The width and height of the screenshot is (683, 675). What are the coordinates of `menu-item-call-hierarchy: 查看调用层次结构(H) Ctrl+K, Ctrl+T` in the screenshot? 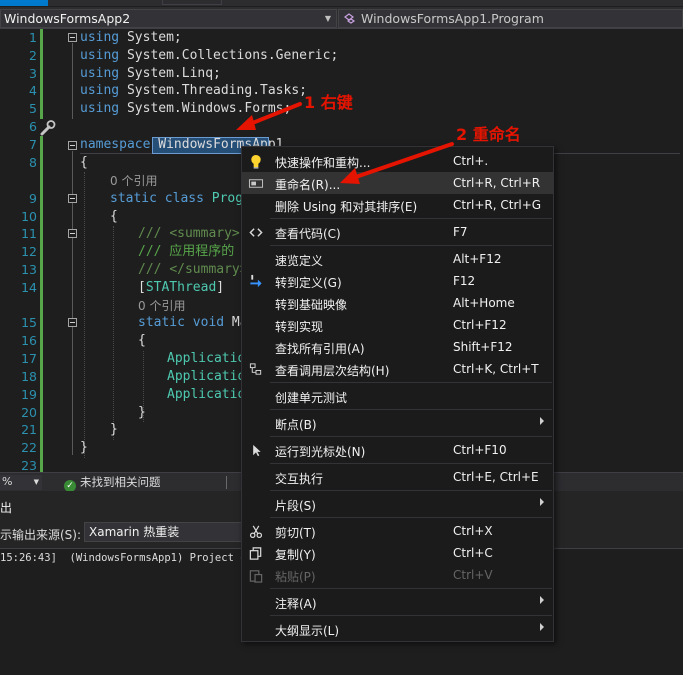 It's located at (397, 369).